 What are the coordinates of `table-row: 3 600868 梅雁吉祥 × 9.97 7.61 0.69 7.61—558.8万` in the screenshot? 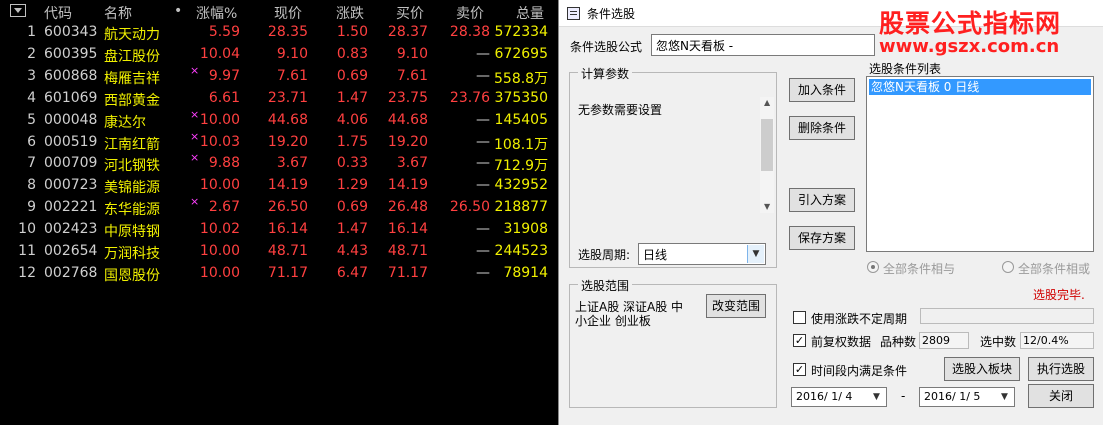 It's located at (279, 76).